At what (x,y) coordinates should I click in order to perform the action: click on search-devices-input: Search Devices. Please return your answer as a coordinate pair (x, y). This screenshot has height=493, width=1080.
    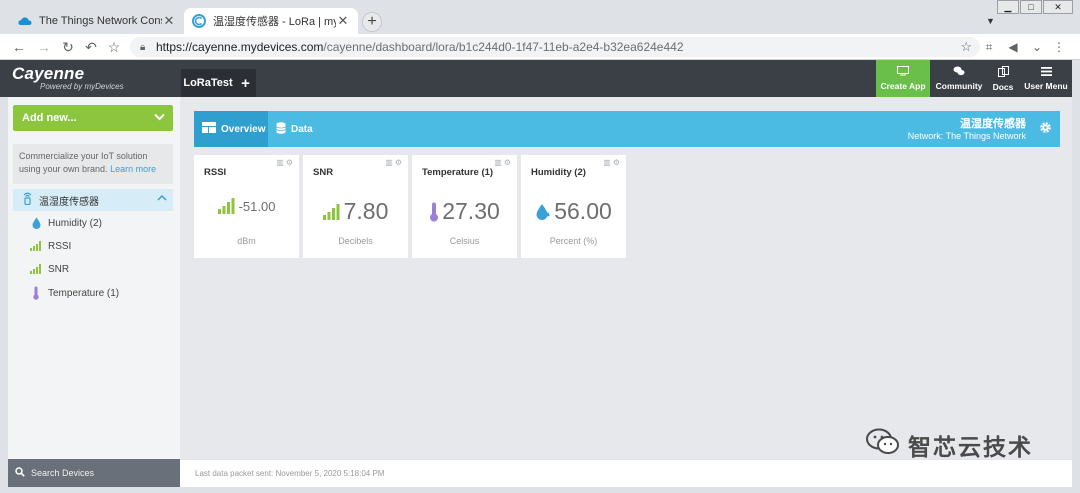
    Looking at the image, I should click on (94, 473).